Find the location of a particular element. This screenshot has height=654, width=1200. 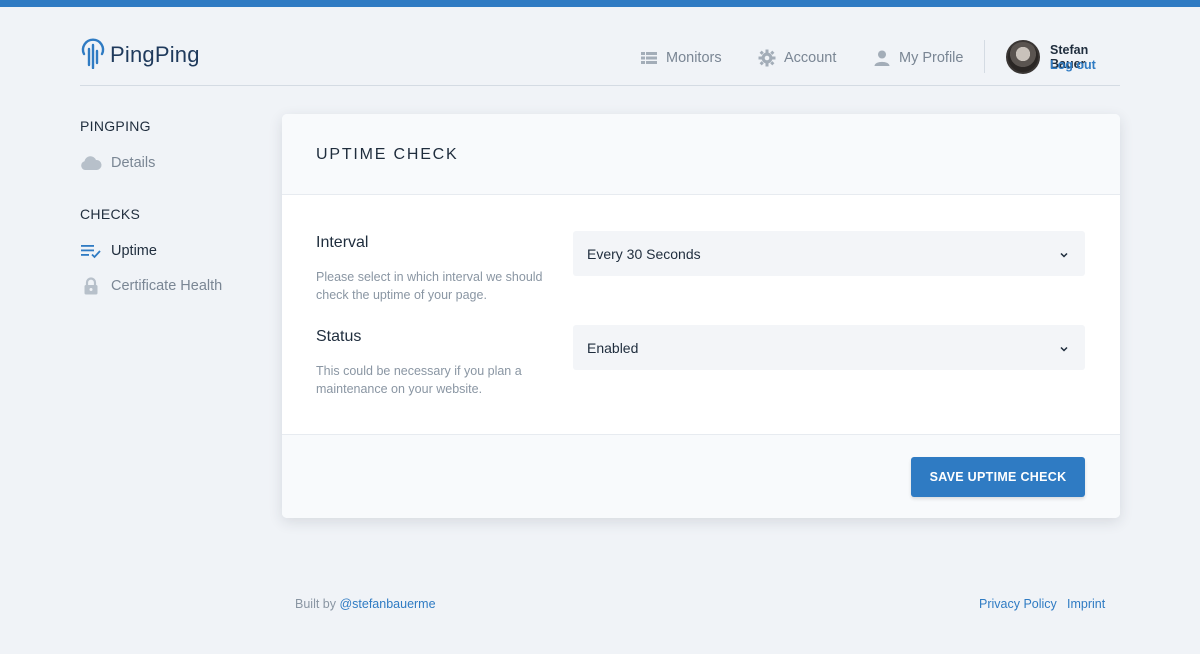

sidebar-item-details: Details is located at coordinates (117, 163).